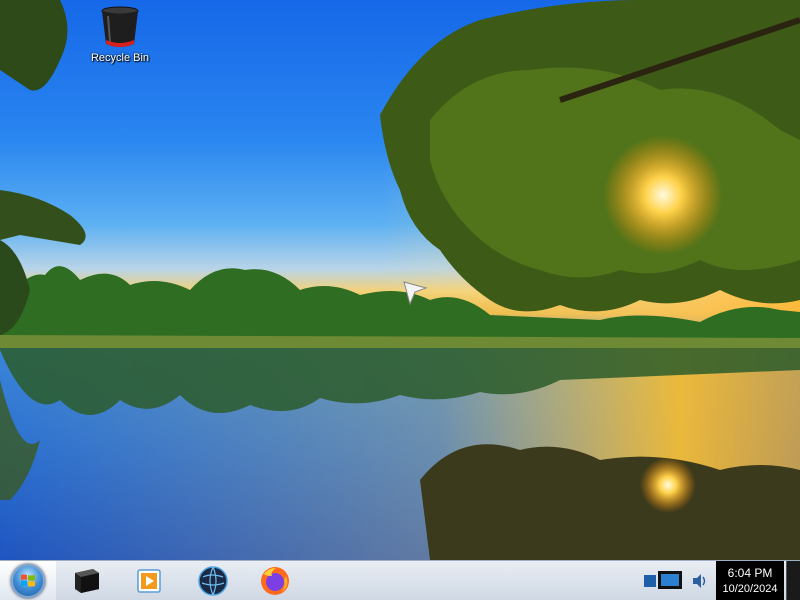  I want to click on show-desktop-button, so click(793, 580).